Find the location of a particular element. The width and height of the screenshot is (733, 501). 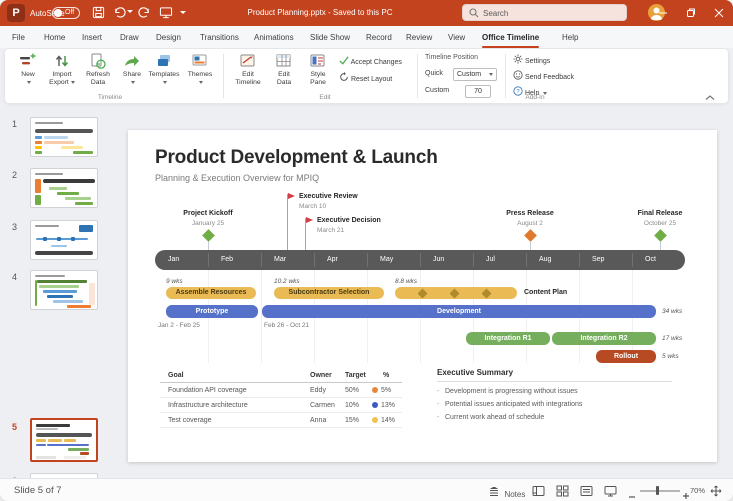

restore-button is located at coordinates (691, 13).